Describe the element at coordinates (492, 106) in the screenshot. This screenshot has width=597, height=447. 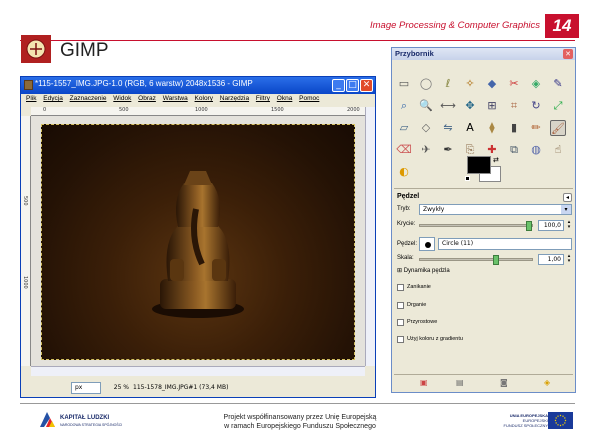
I see `align-icon: ⊞` at that location.